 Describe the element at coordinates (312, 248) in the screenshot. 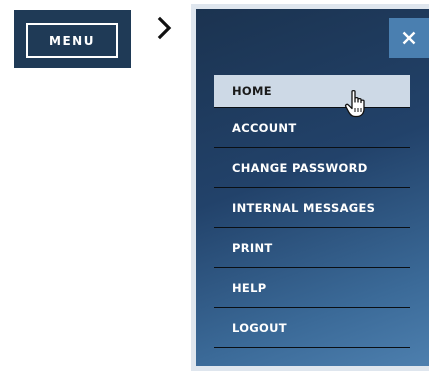

I see `menu-item-print: PRINT` at that location.